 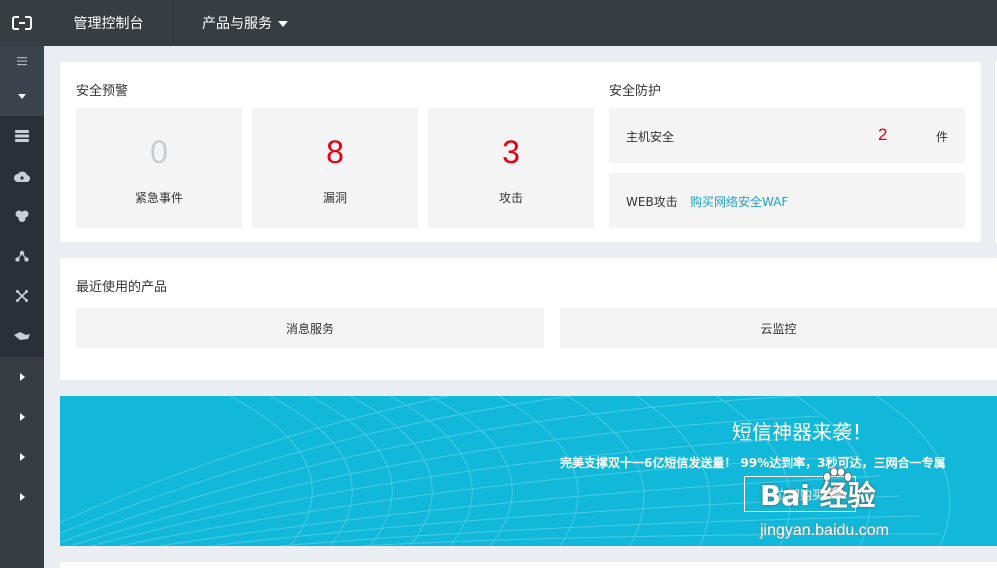 I want to click on product-card-cloud-monitor: 云监控, so click(x=778, y=328).